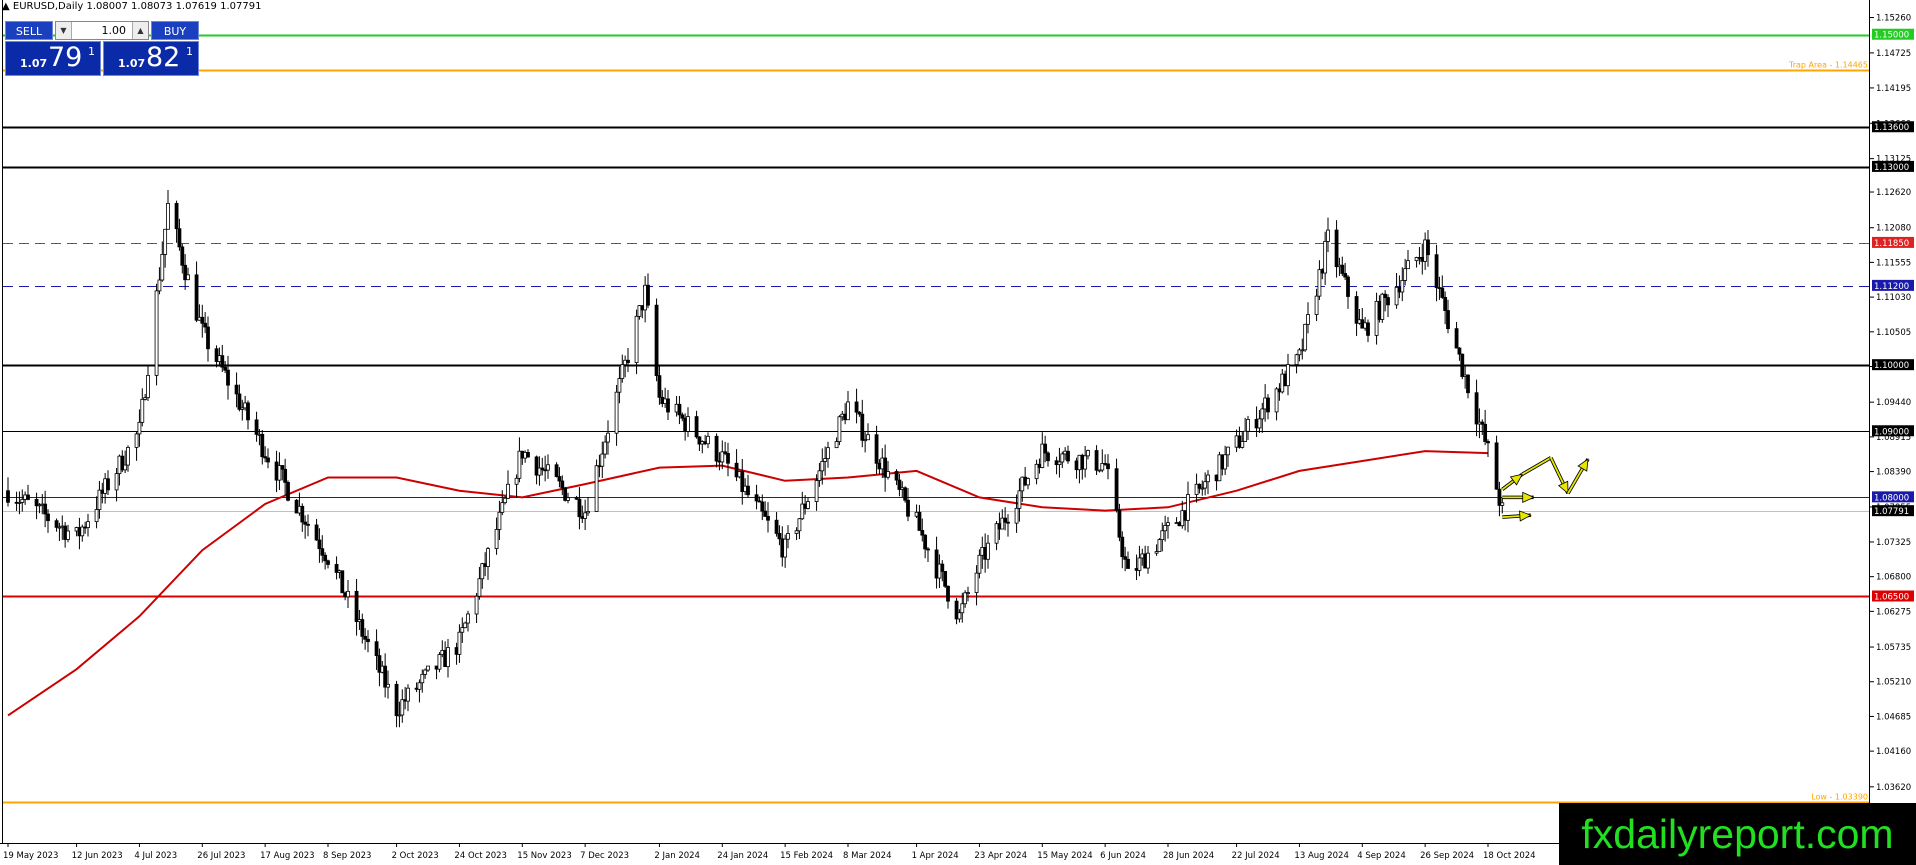 The height and width of the screenshot is (865, 1916). I want to click on time-tick-label: 28 Jun 2024, so click(1188, 856).